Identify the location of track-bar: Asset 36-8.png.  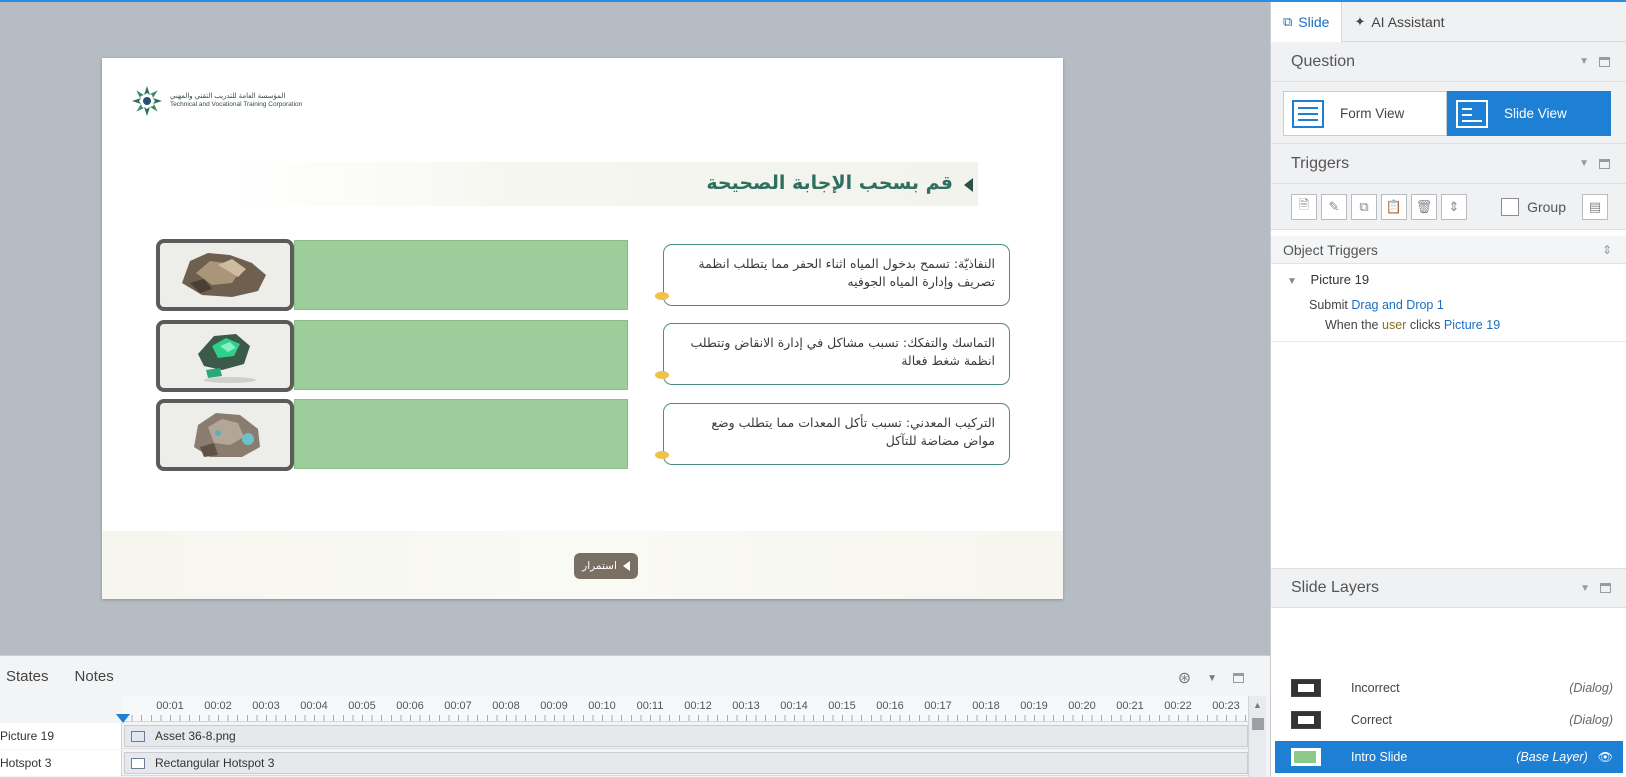
(686, 736).